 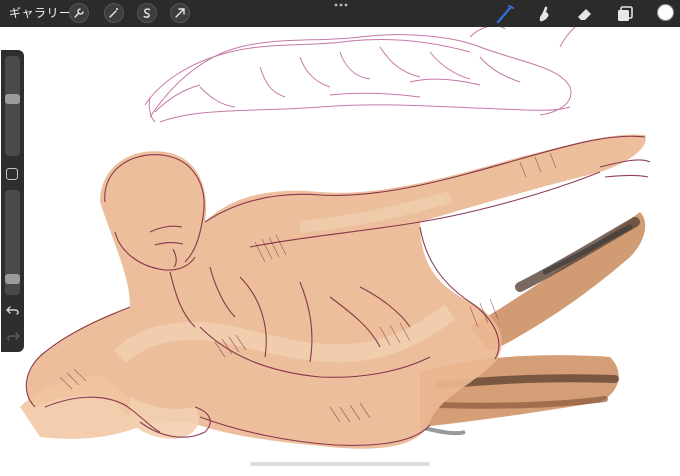 What do you see at coordinates (12, 98) in the screenshot?
I see `brush-size-thumb` at bounding box center [12, 98].